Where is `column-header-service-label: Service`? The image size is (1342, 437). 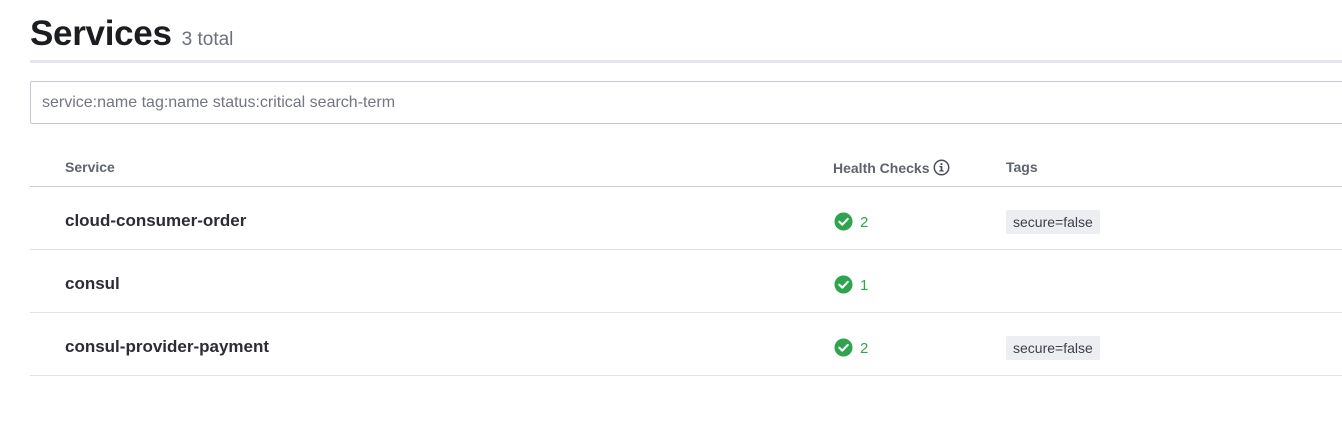
column-header-service-label: Service is located at coordinates (90, 167).